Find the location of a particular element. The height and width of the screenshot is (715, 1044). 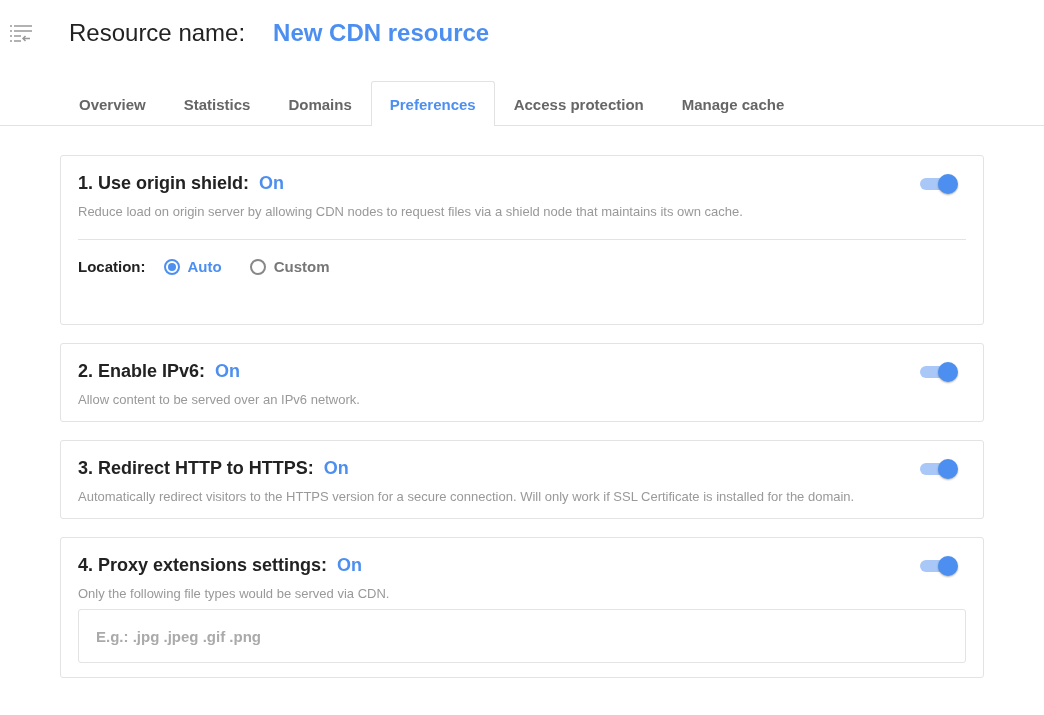

tab: Access protection is located at coordinates (578, 104).